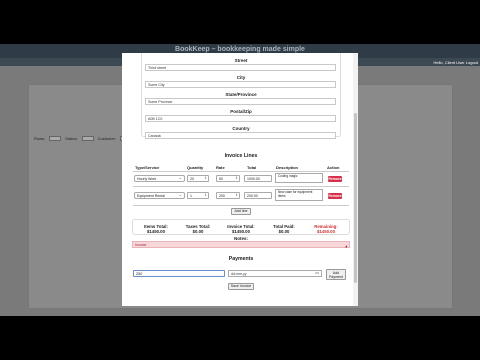 The width and height of the screenshot is (480, 360). What do you see at coordinates (228, 178) in the screenshot?
I see `row1-rate-input: 50 ⇕` at bounding box center [228, 178].